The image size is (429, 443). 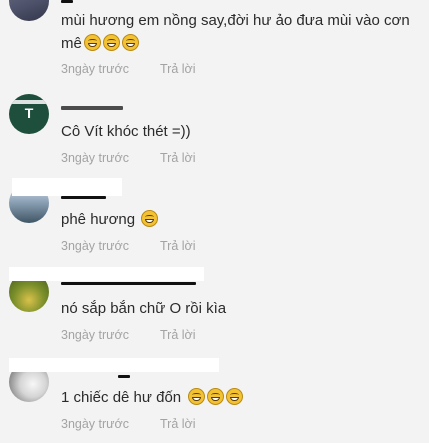 I want to click on avatar: T, so click(x=29, y=114).